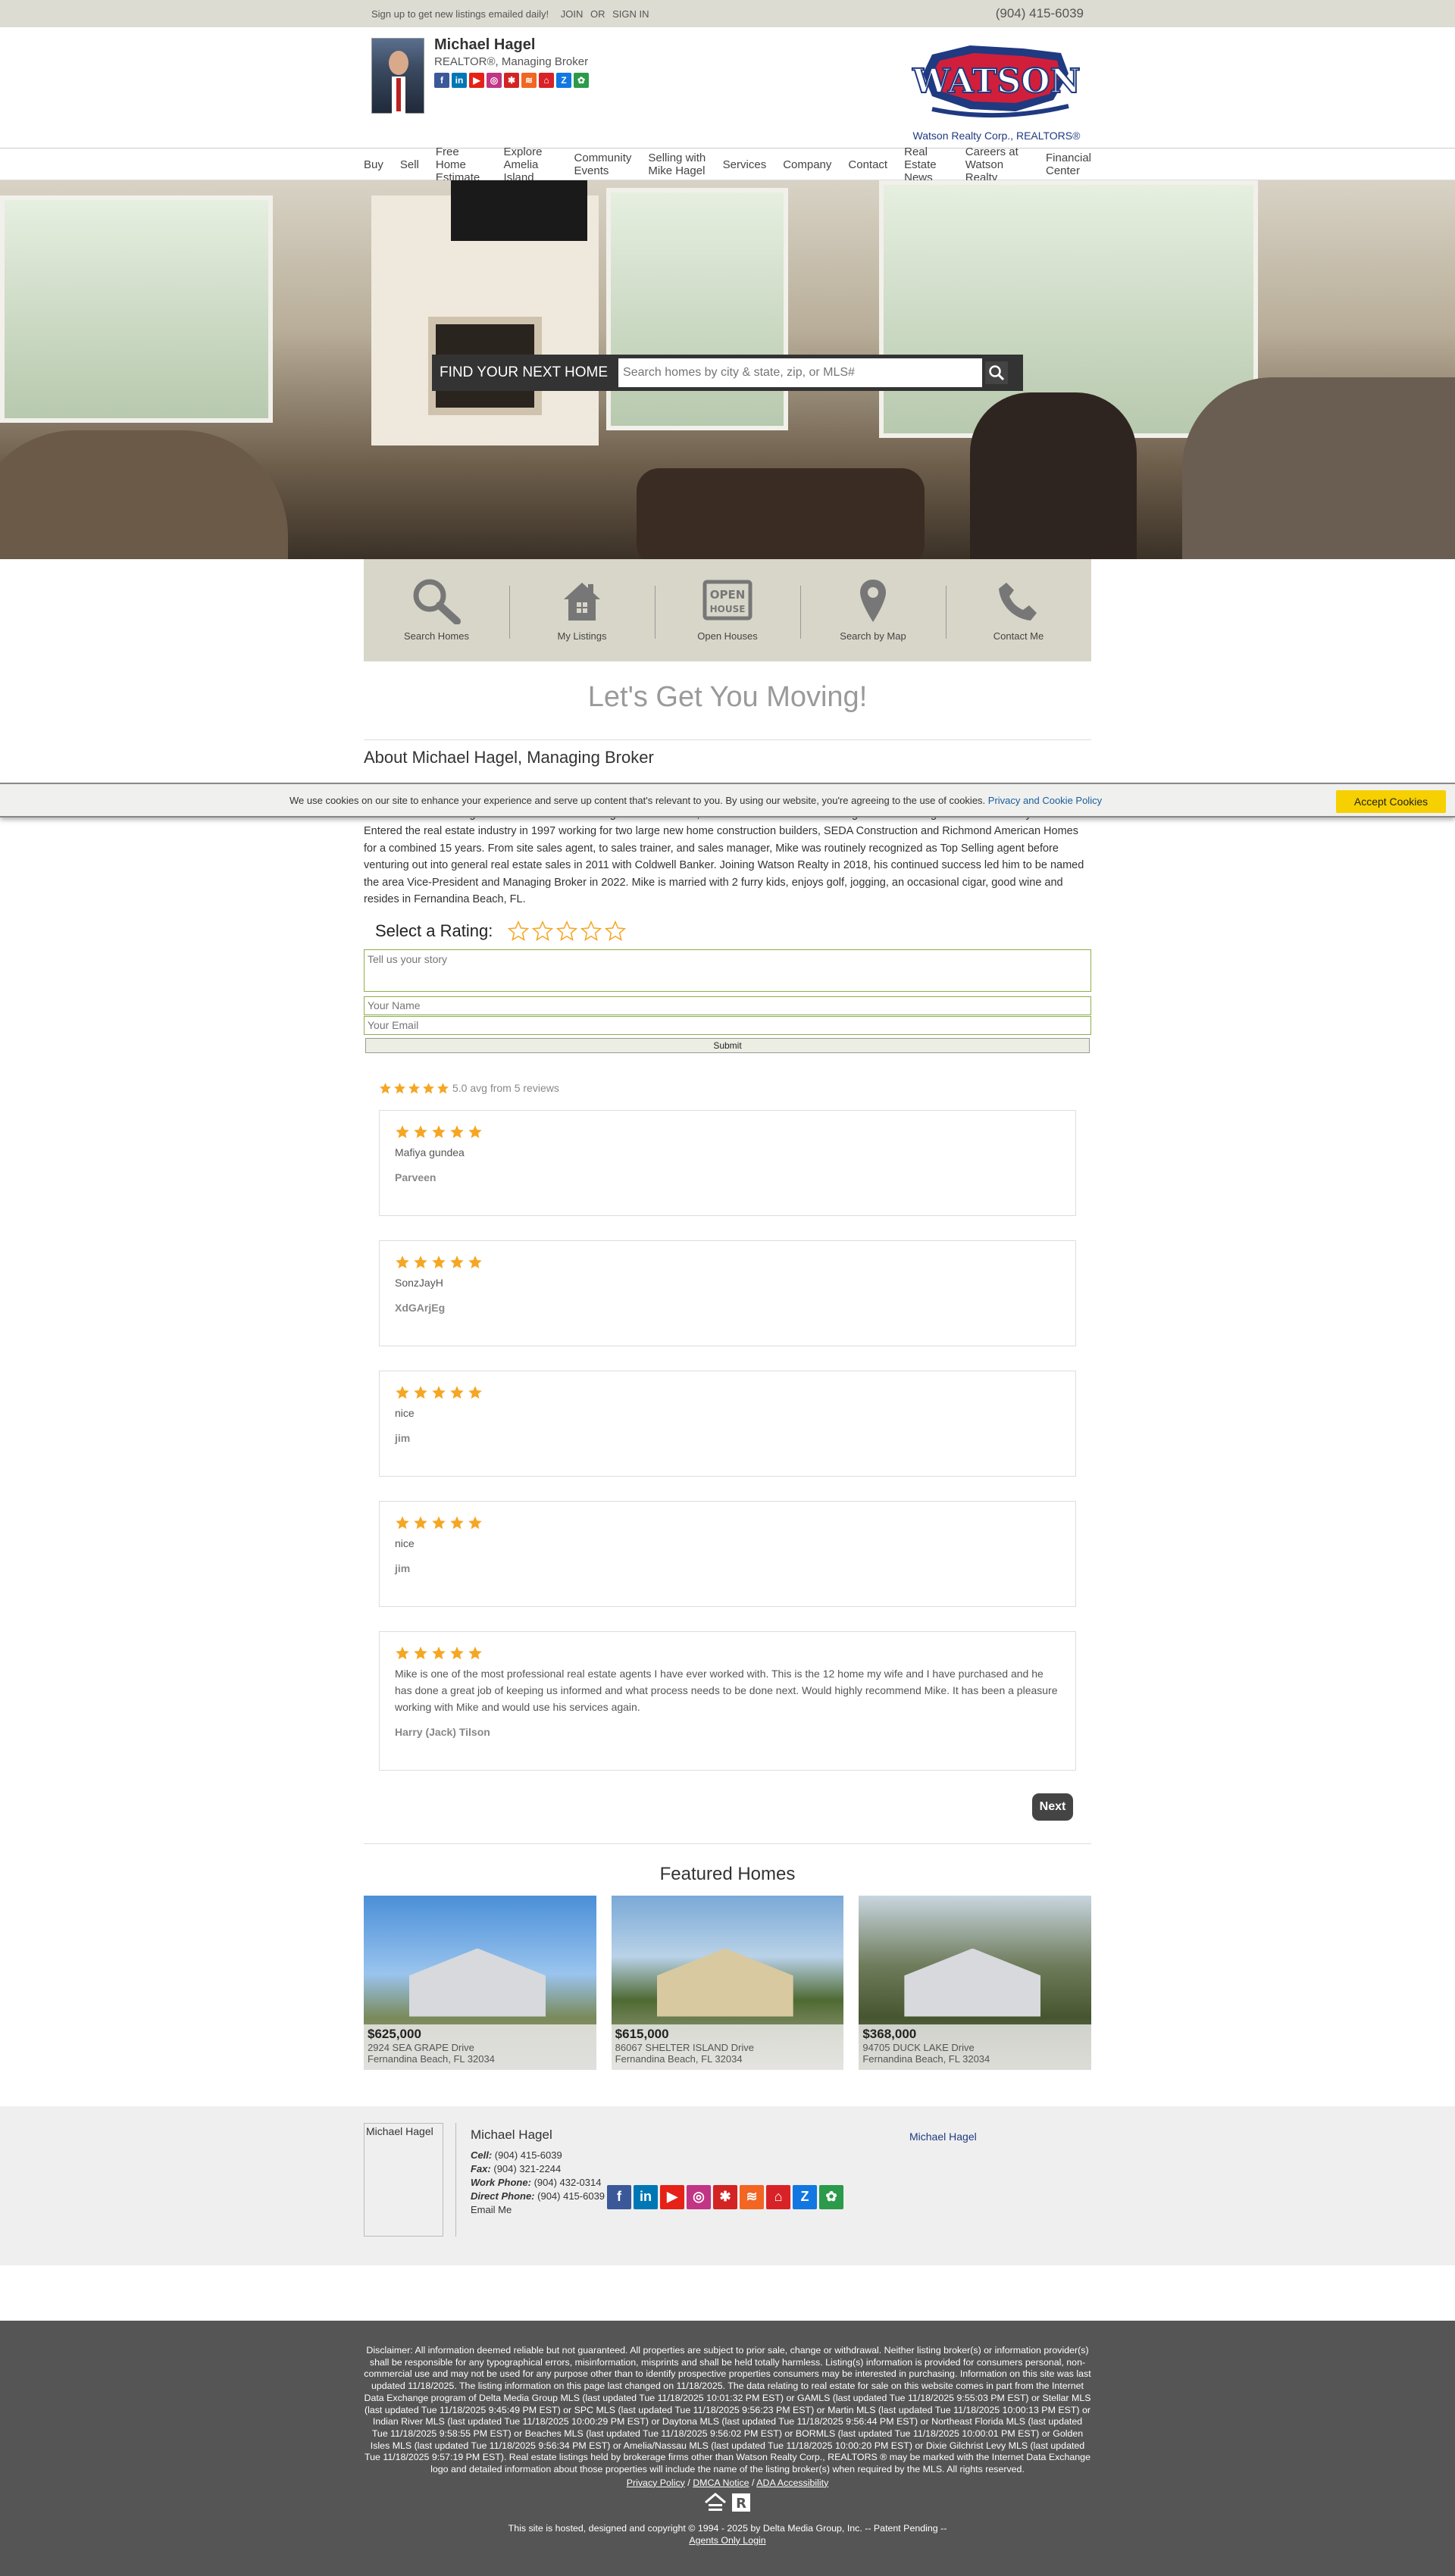 This screenshot has height=2576, width=1455. I want to click on agent-photo, so click(397, 76).